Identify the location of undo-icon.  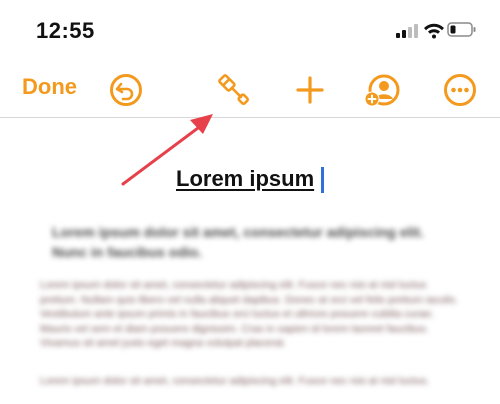
(126, 90).